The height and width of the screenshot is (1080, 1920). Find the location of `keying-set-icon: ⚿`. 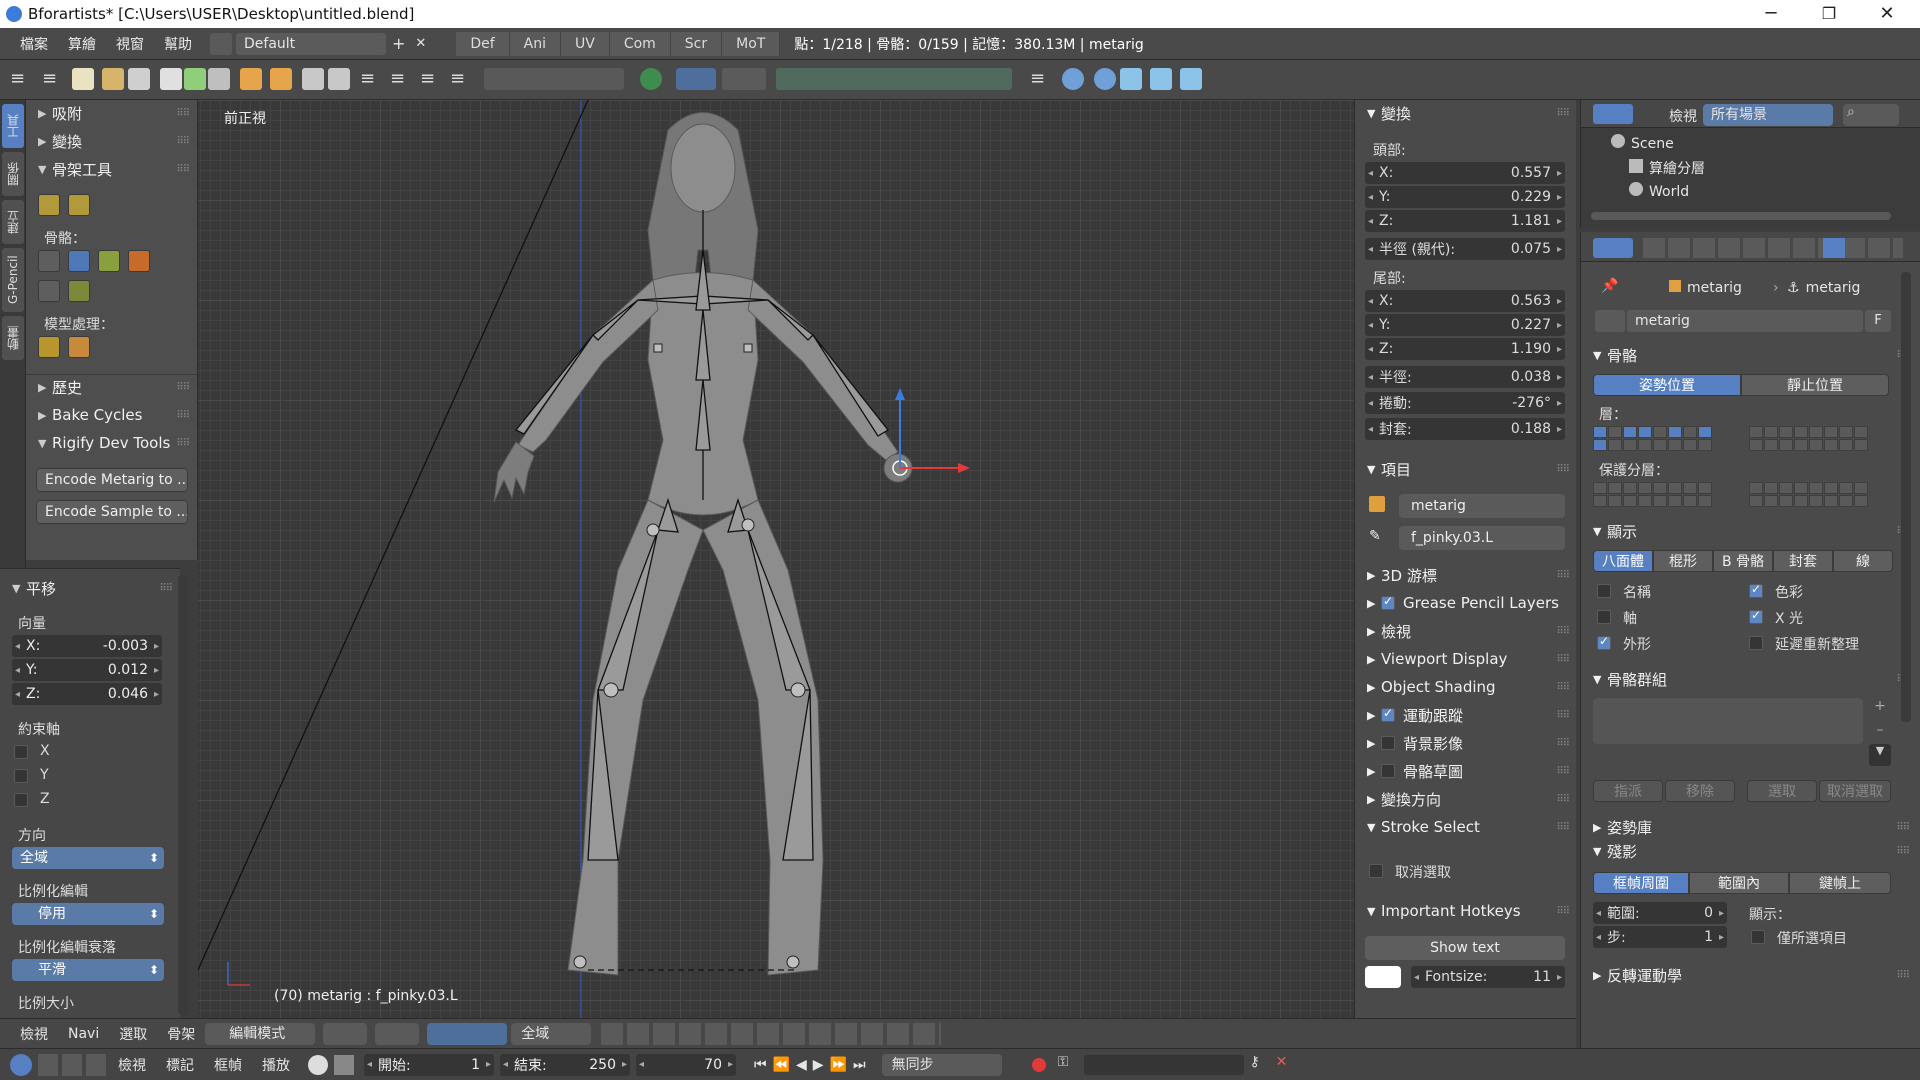

keying-set-icon: ⚿ is located at coordinates (1069, 1065).